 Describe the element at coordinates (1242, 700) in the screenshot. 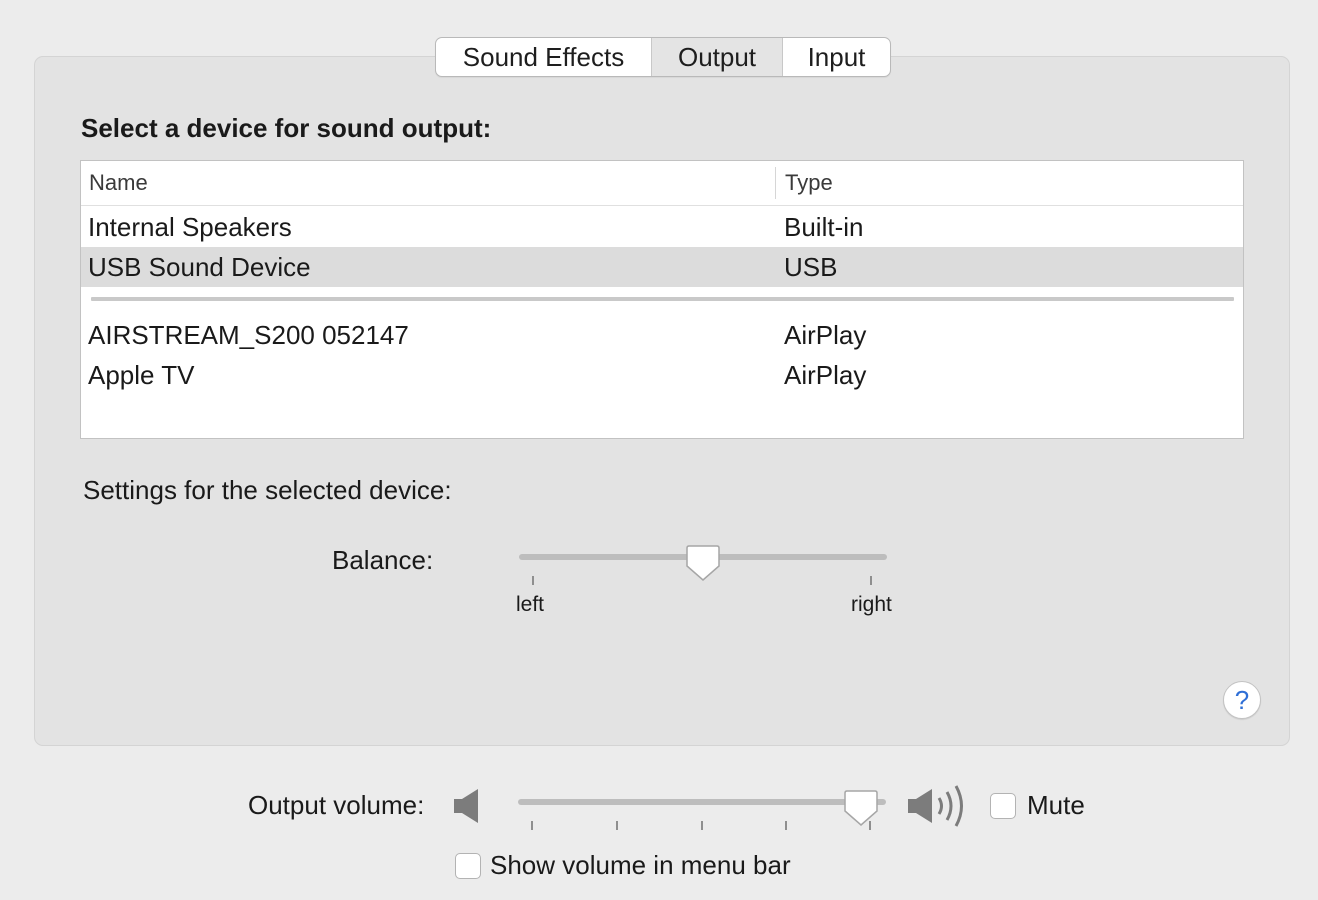

I see `help-button: ?` at that location.